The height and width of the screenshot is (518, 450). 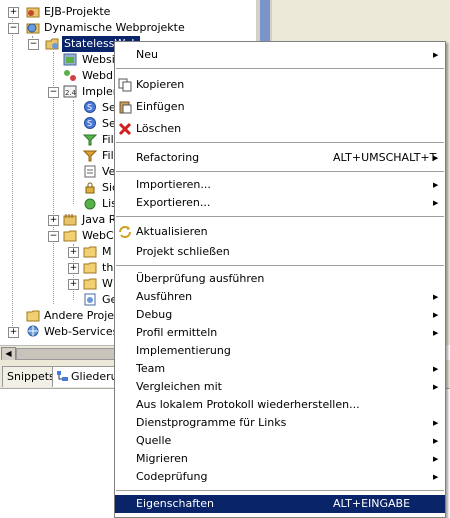 I want to click on menu-item-label: Quelle, so click(x=154, y=440).